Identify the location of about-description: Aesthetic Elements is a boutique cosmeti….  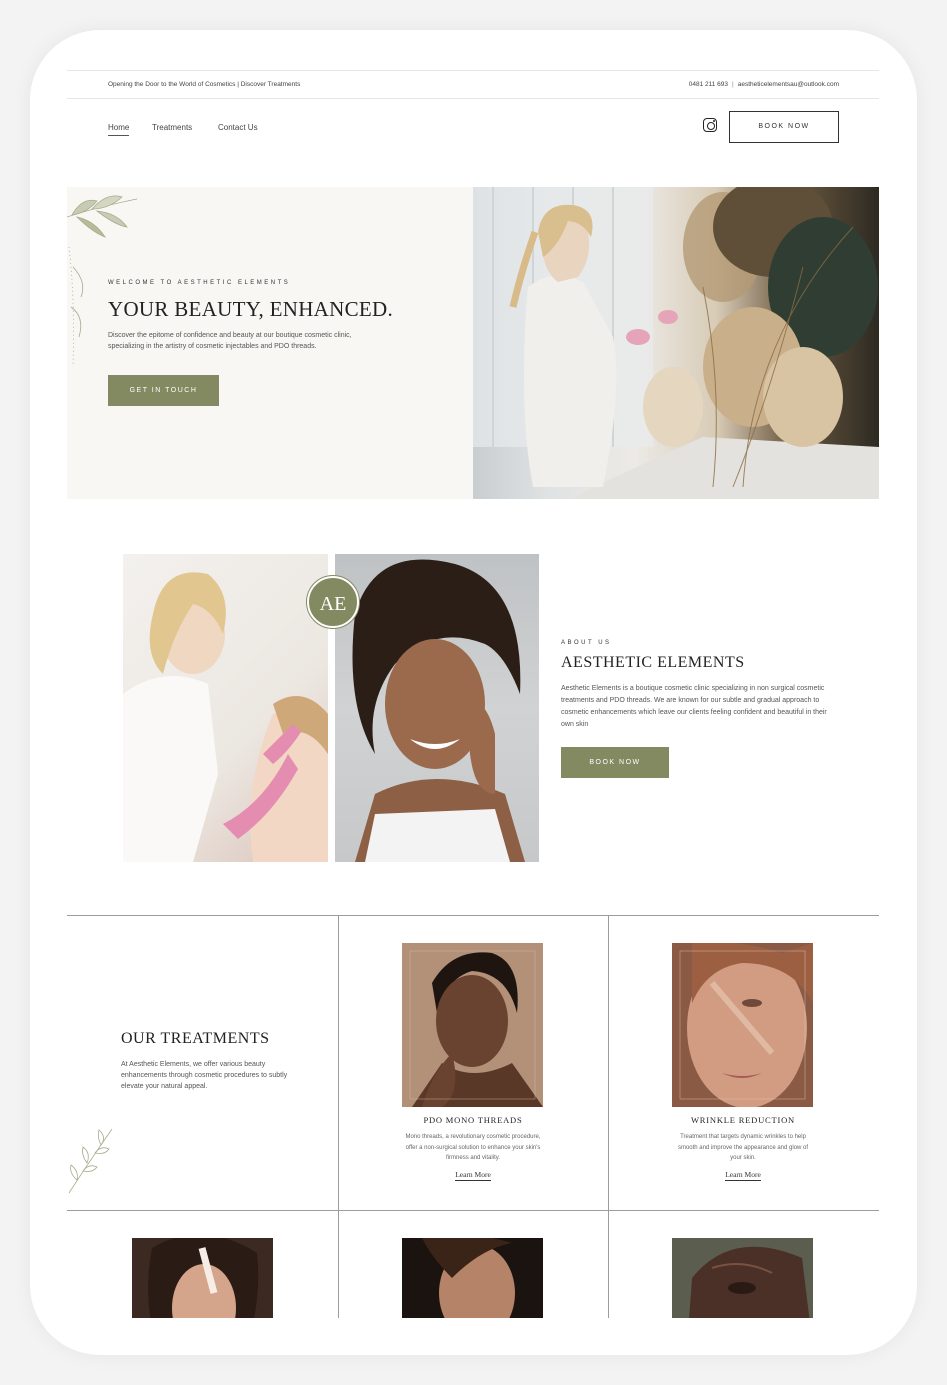
(694, 706).